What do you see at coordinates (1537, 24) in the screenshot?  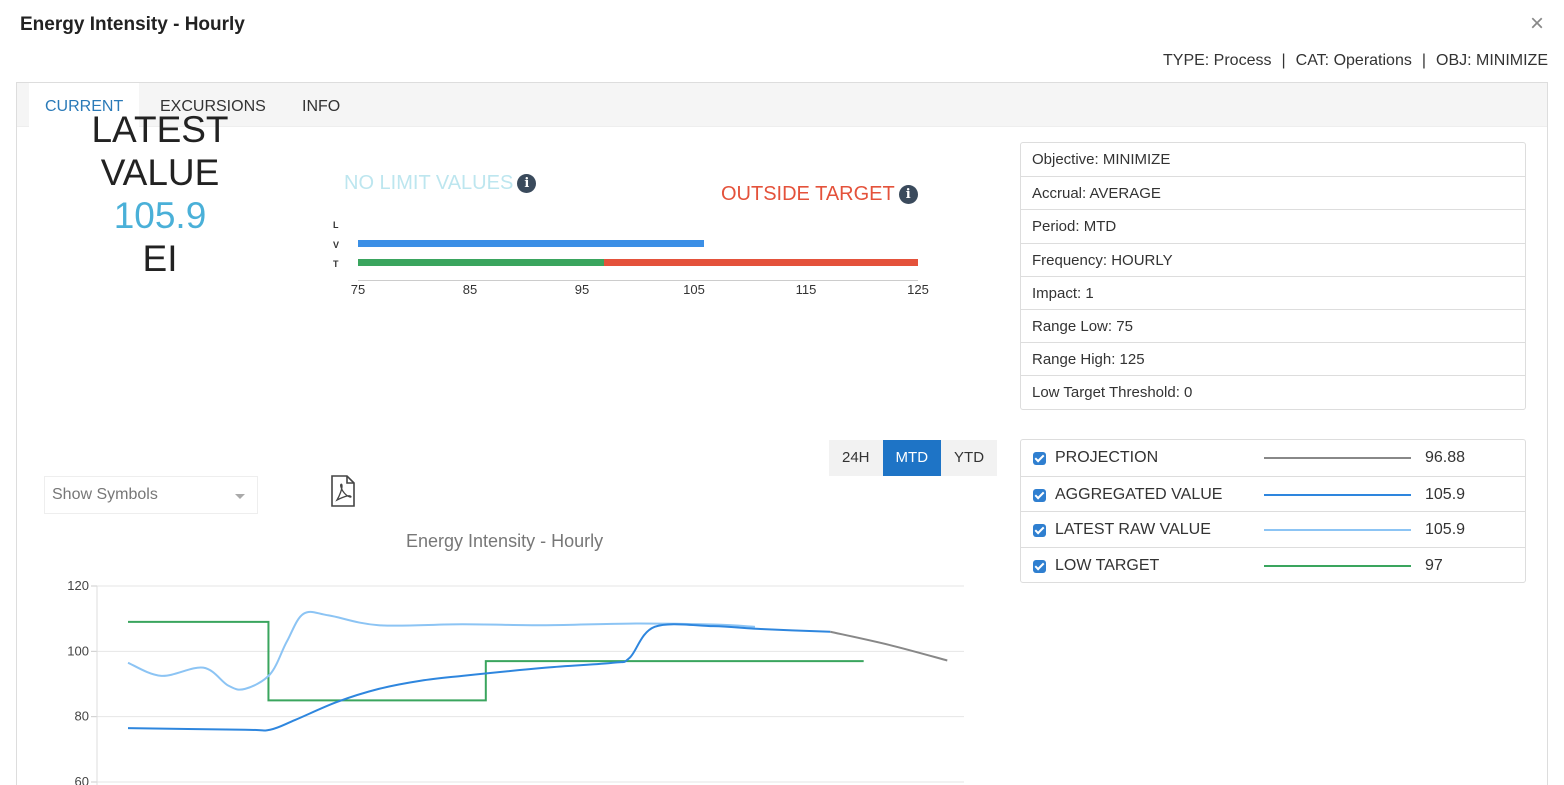 I see `close-icon: ×` at bounding box center [1537, 24].